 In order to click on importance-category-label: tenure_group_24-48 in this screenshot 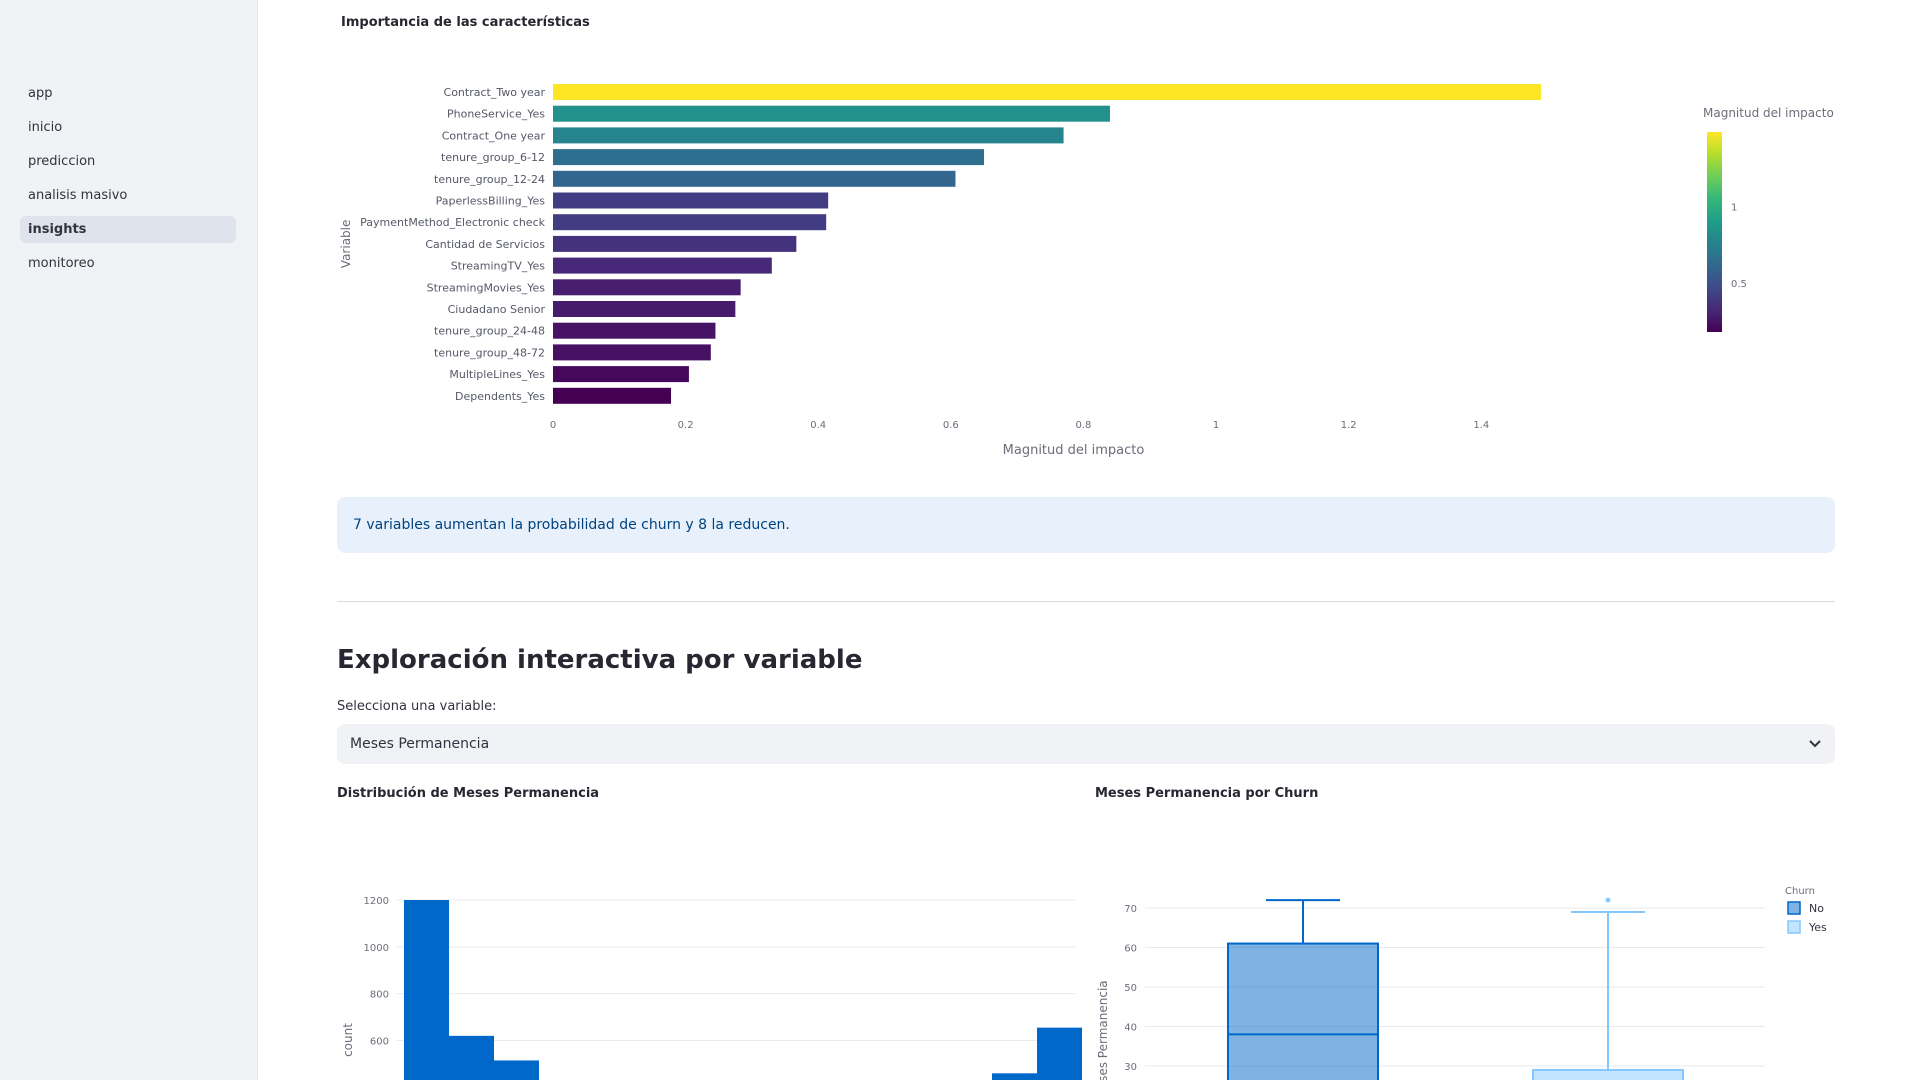, I will do `click(489, 331)`.